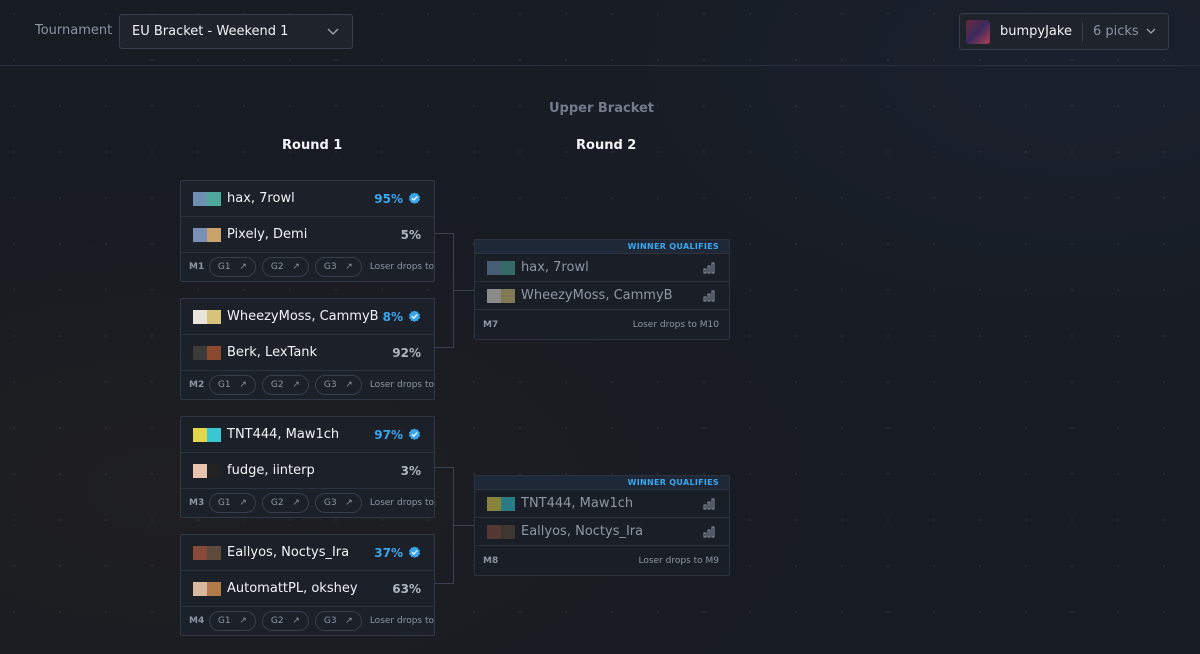  I want to click on team-name: Eallyos, Noctys_Ira, so click(288, 552).